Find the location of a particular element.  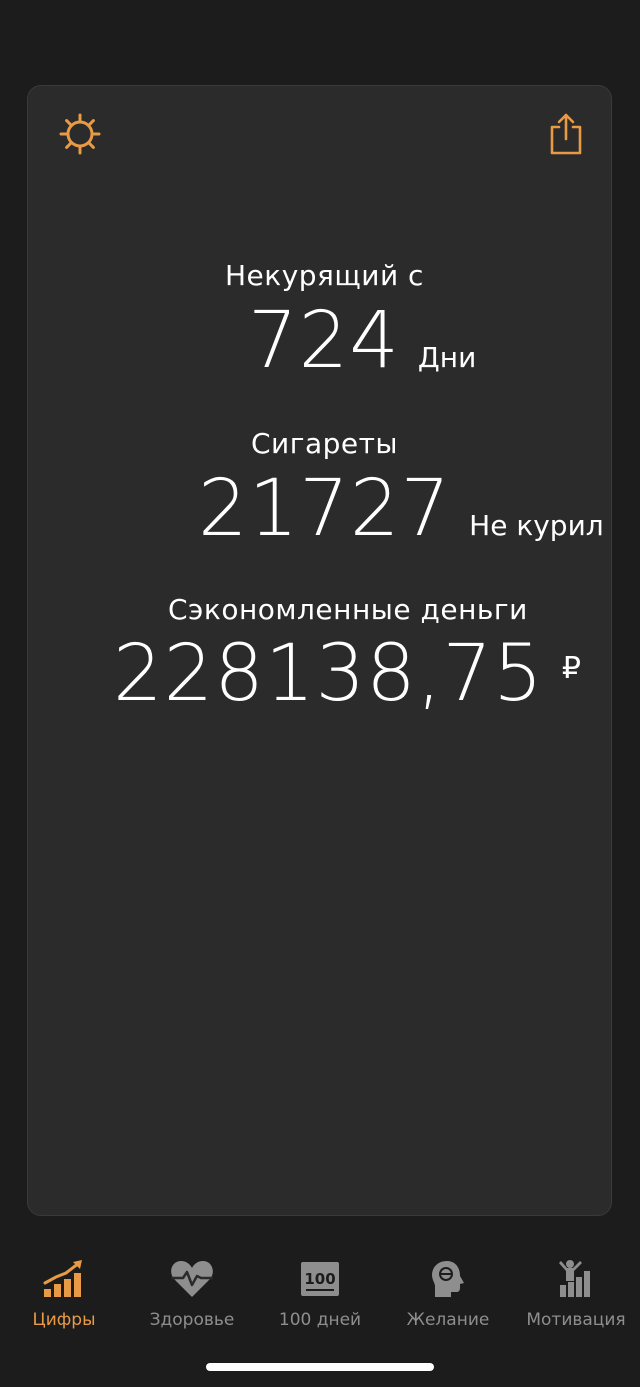

cigarettes-unit: Не курил is located at coordinates (536, 525).